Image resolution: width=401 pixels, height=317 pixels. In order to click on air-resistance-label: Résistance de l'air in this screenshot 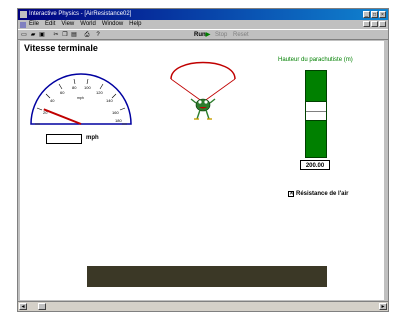, I will do `click(322, 194)`.